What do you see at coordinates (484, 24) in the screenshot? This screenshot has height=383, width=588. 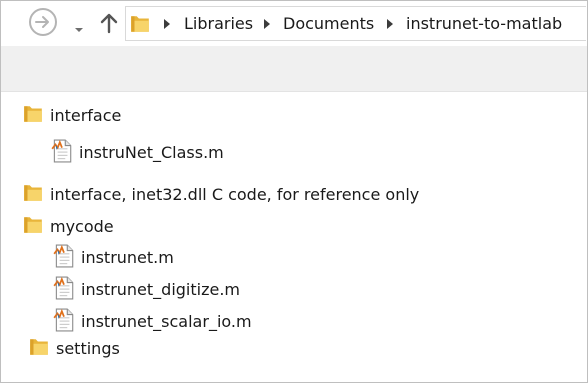 I see `breadcrumb-current-folder: instrunet-to-matlab` at bounding box center [484, 24].